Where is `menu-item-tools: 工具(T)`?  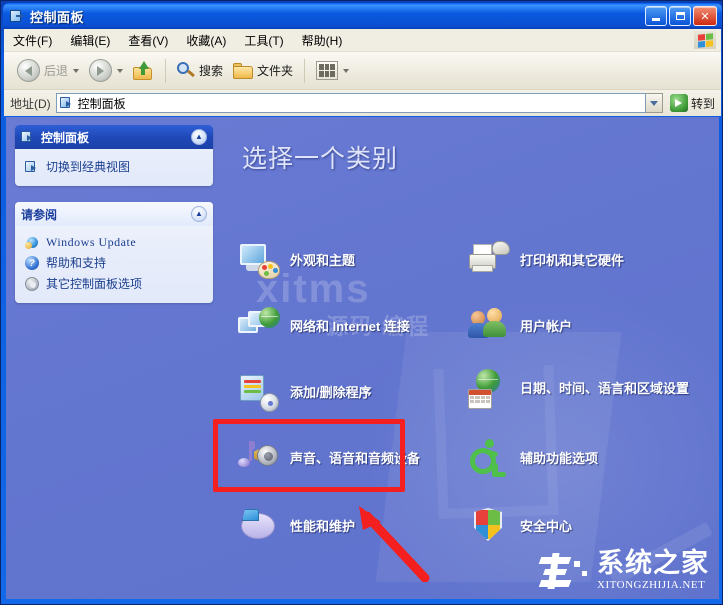
menu-item-tools: 工具(T) is located at coordinates (263, 40).